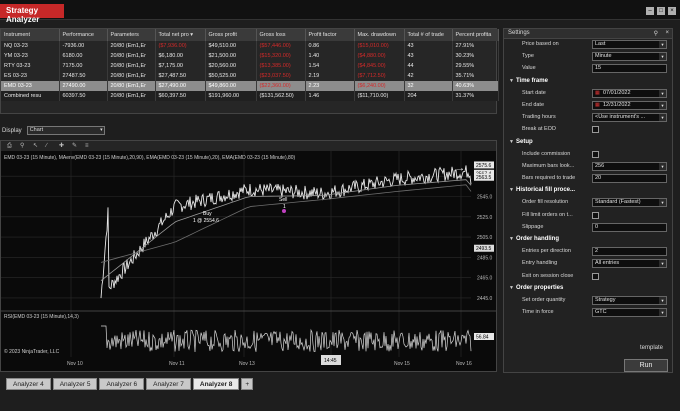 The width and height of the screenshot is (680, 411). Describe the element at coordinates (650, 11) in the screenshot. I see `minimize-button: –` at that location.